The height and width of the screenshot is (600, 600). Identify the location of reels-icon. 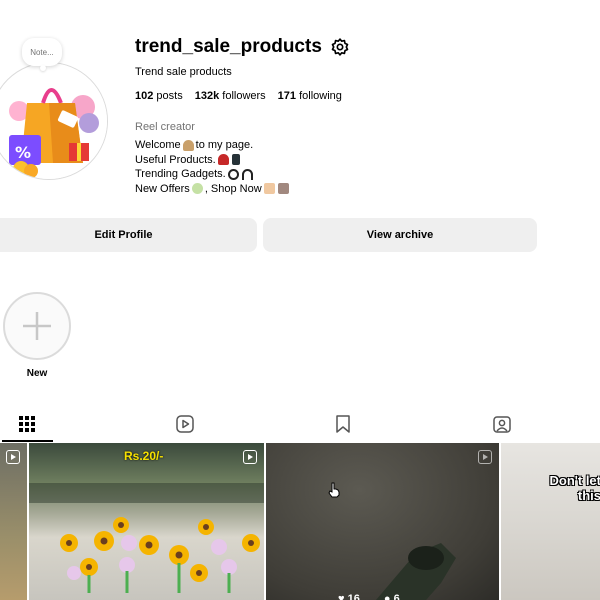
(185, 424).